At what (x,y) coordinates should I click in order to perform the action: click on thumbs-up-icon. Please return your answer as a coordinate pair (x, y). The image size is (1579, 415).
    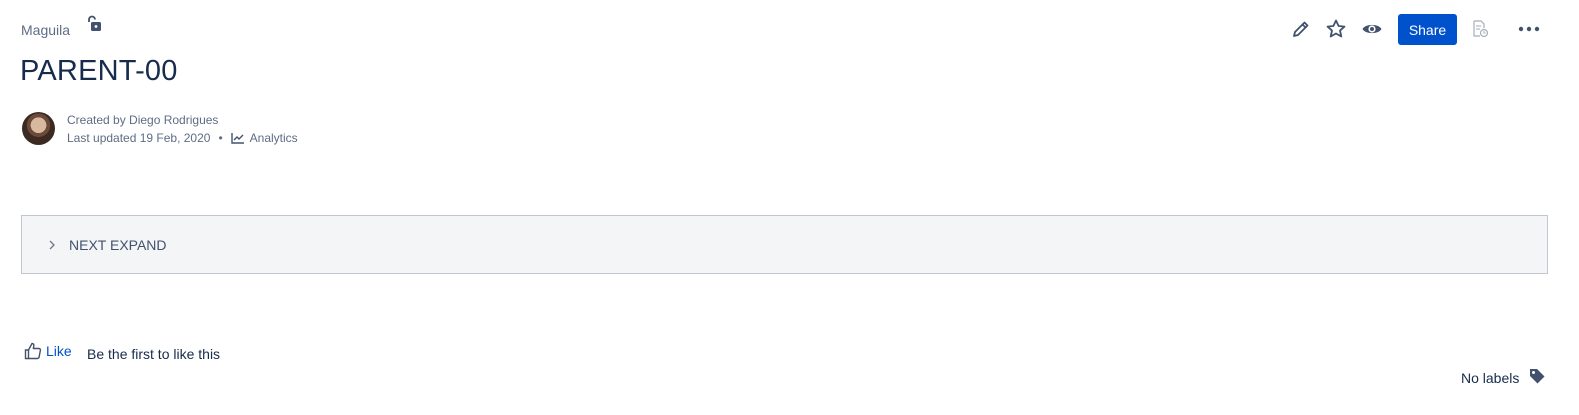
    Looking at the image, I should click on (33, 351).